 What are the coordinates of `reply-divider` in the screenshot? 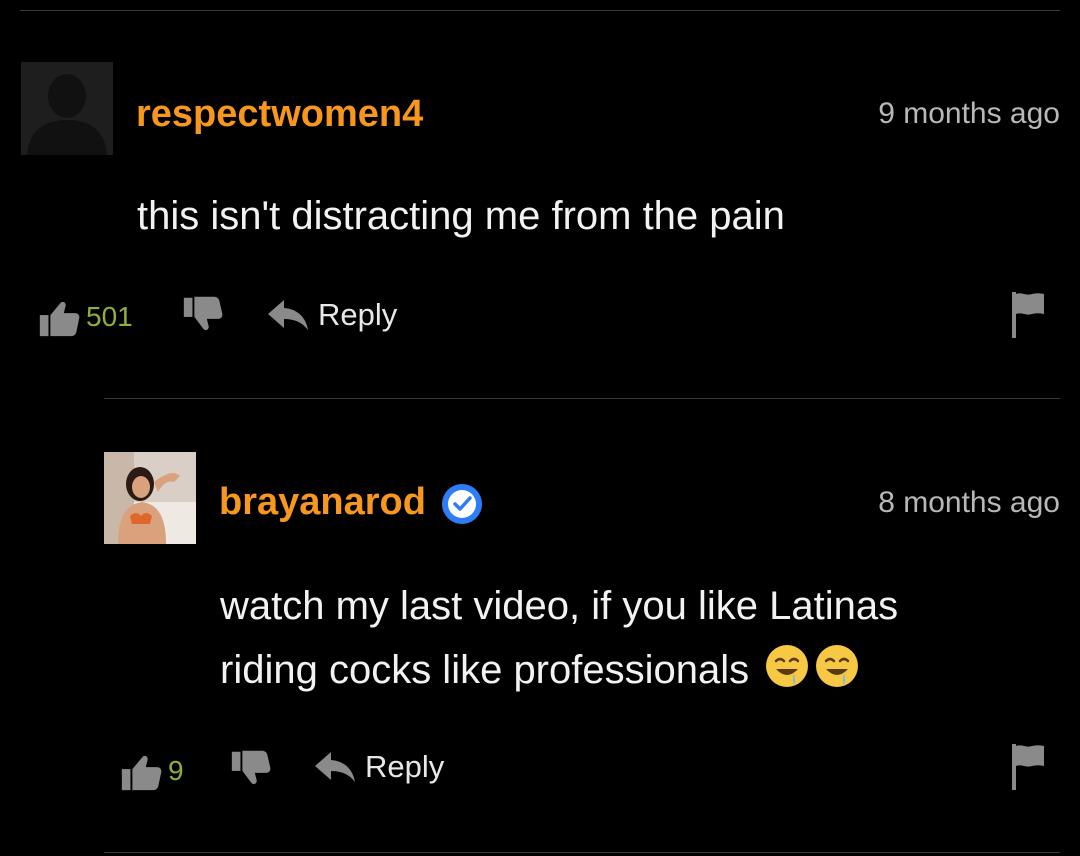 It's located at (582, 398).